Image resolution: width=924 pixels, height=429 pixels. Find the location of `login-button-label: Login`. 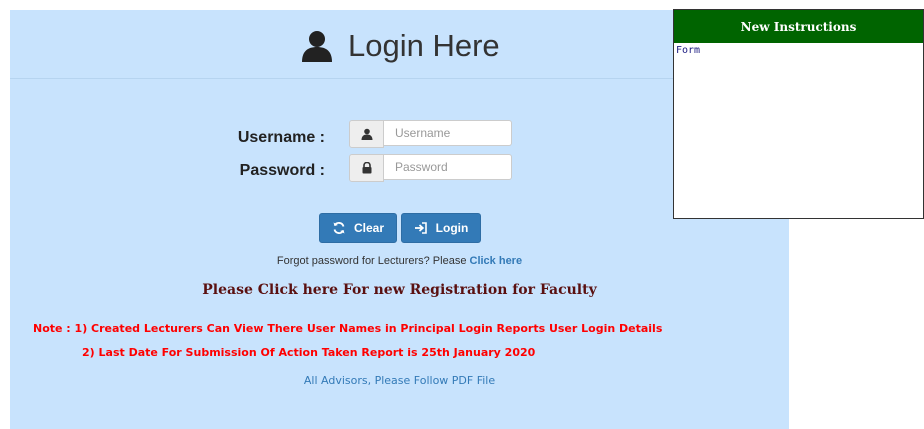

login-button-label: Login is located at coordinates (452, 228).